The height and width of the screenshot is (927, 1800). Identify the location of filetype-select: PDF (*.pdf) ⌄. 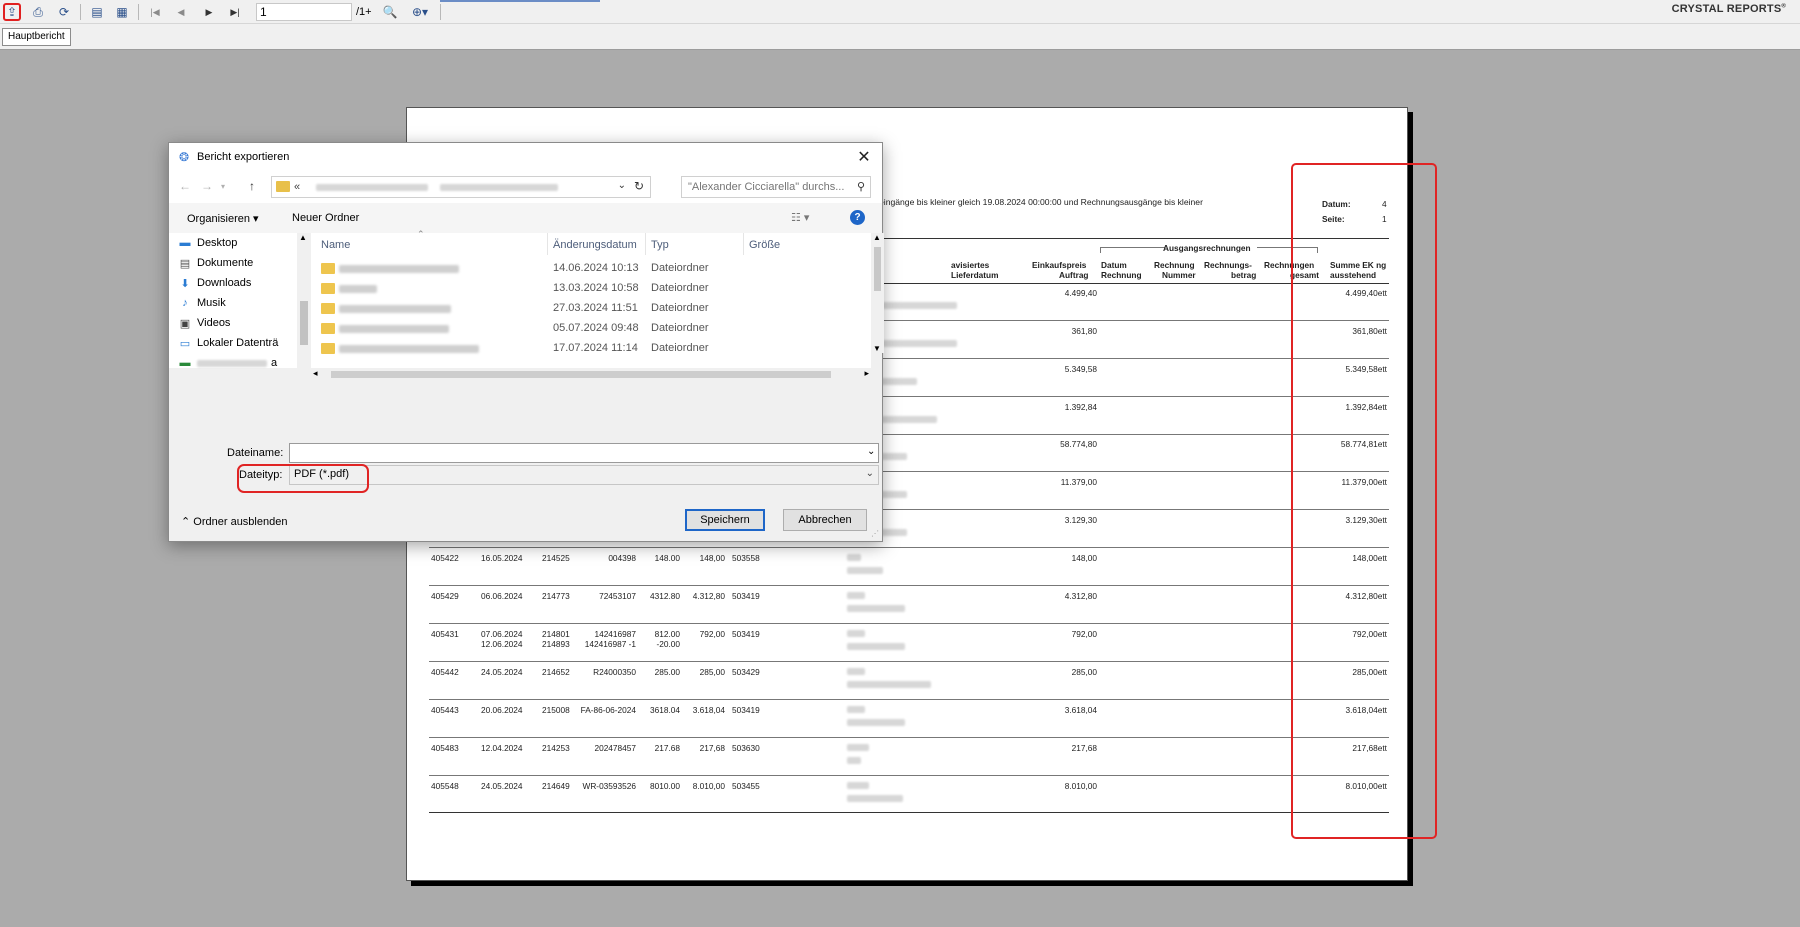
(584, 475).